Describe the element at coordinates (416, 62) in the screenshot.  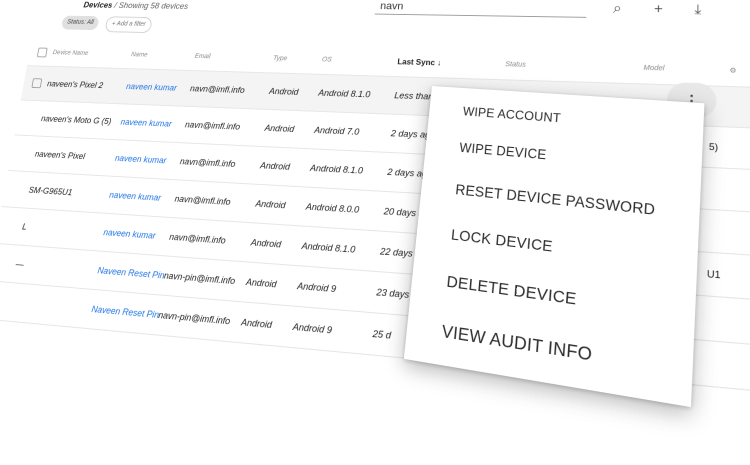
I see `header-last-sync-label: Last Sync` at that location.